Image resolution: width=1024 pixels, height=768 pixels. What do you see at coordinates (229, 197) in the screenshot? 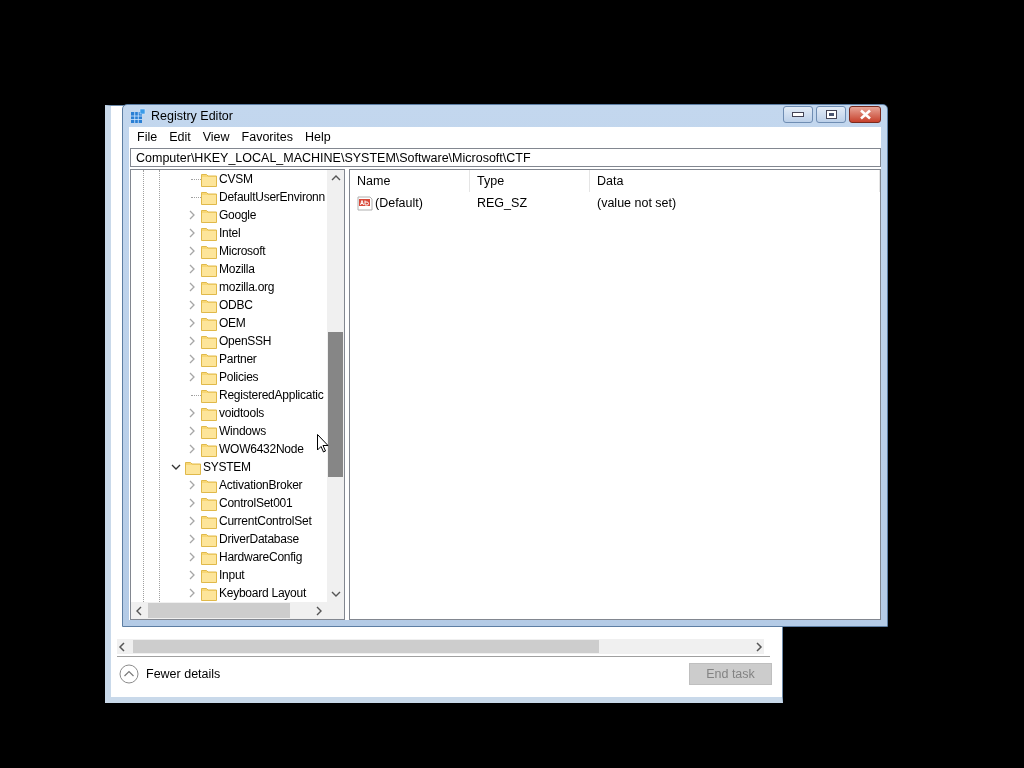
I see `tree-item: DefaultUserEnvironn` at bounding box center [229, 197].